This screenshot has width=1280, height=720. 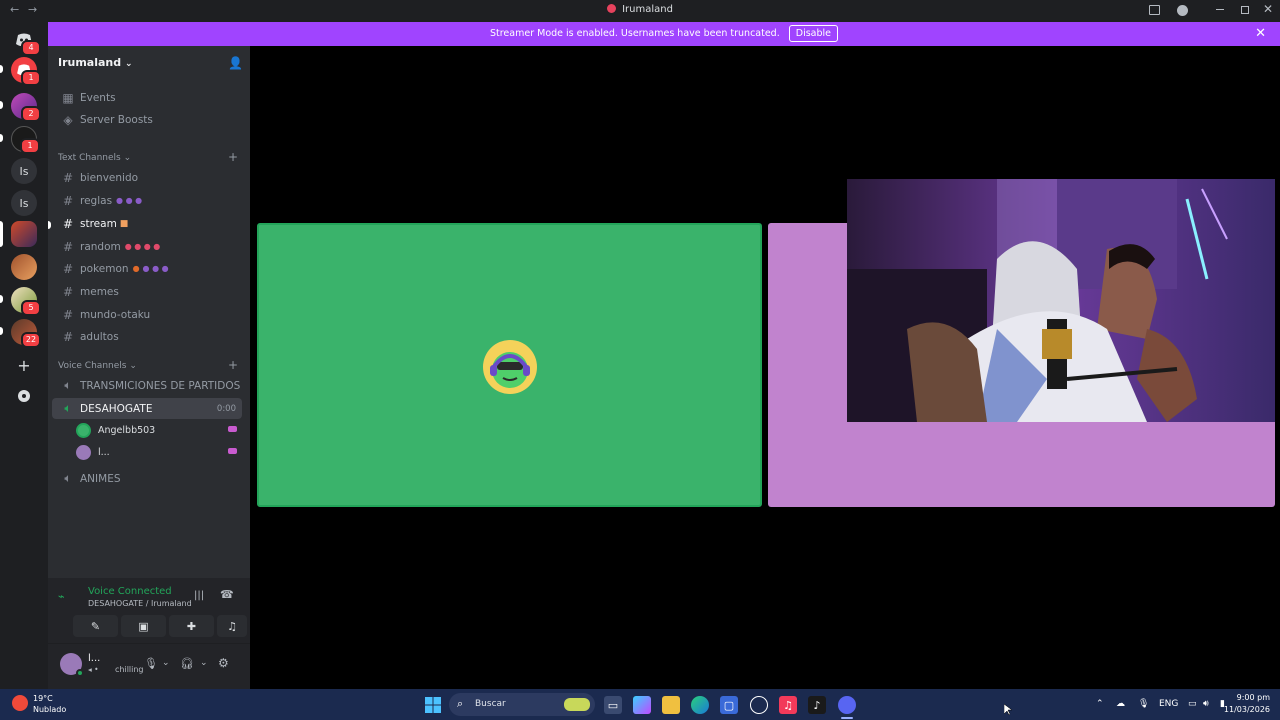 What do you see at coordinates (147, 336) in the screenshot?
I see `channel-adultos: # adultos` at bounding box center [147, 336].